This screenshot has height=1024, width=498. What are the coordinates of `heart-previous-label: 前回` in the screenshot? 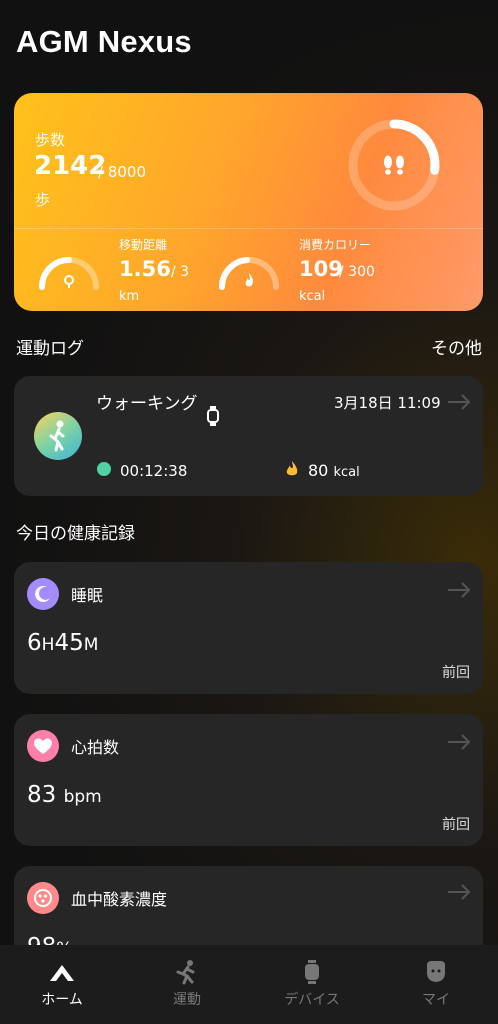 It's located at (456, 825).